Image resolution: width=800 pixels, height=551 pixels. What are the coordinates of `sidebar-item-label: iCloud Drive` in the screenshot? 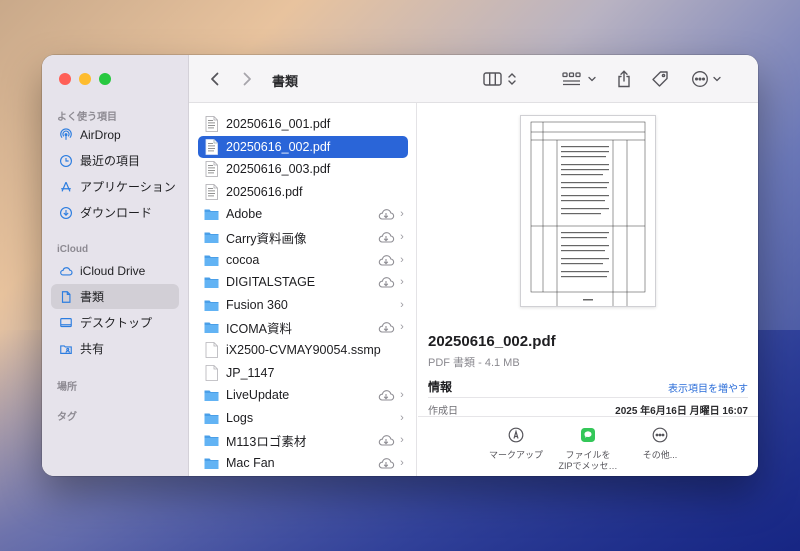 It's located at (113, 270).